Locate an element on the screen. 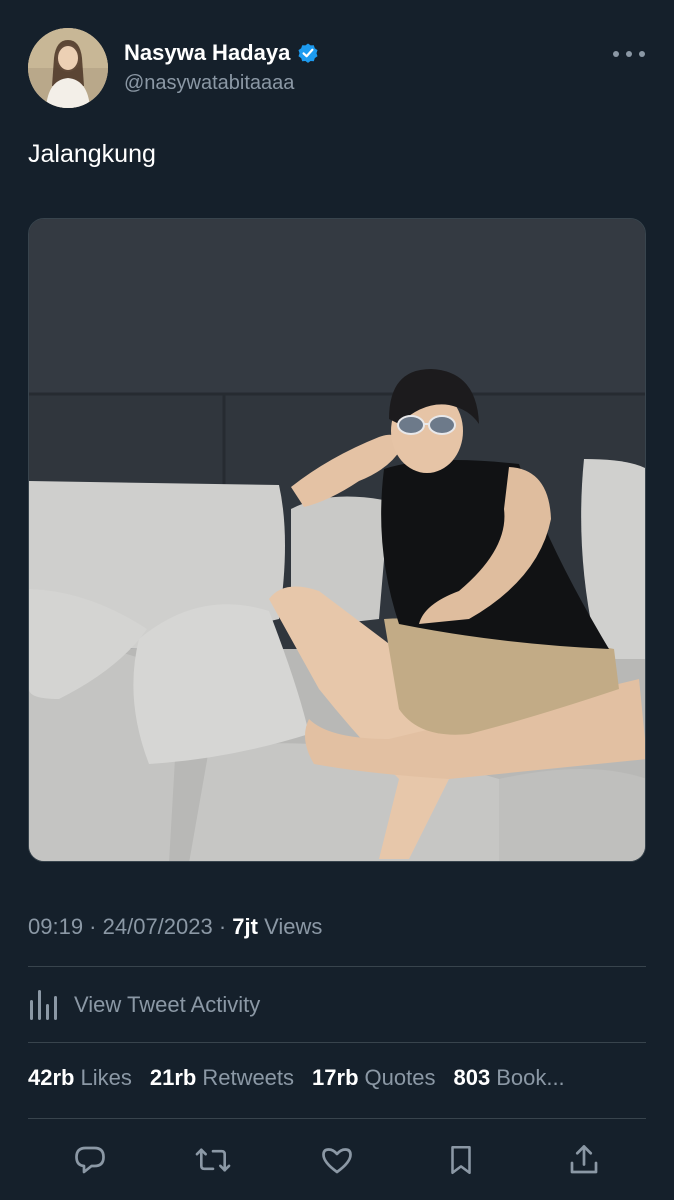  user-handle: @nasywatabitaaaa is located at coordinates (222, 83).